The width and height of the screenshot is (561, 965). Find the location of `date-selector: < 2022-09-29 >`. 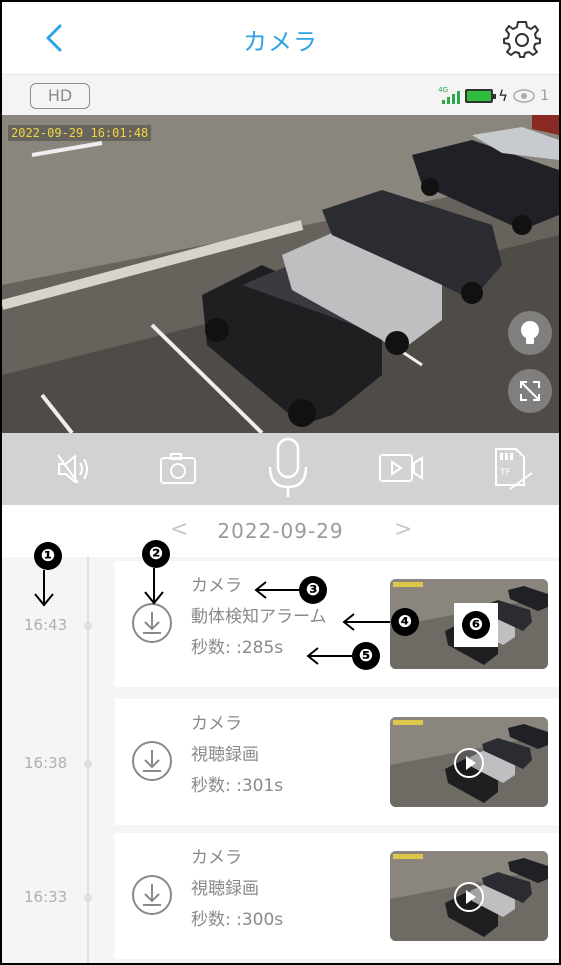

date-selector: < 2022-09-29 > is located at coordinates (280, 531).